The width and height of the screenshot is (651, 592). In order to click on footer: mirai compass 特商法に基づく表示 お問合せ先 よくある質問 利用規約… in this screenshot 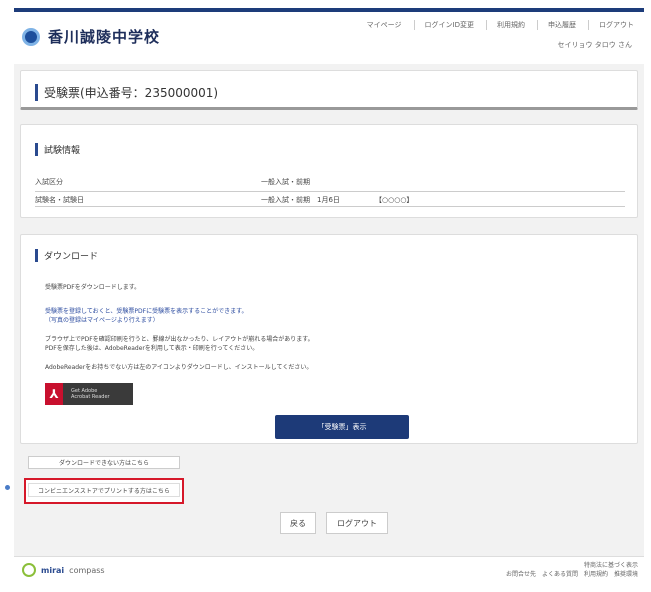, I will do `click(329, 569)`.